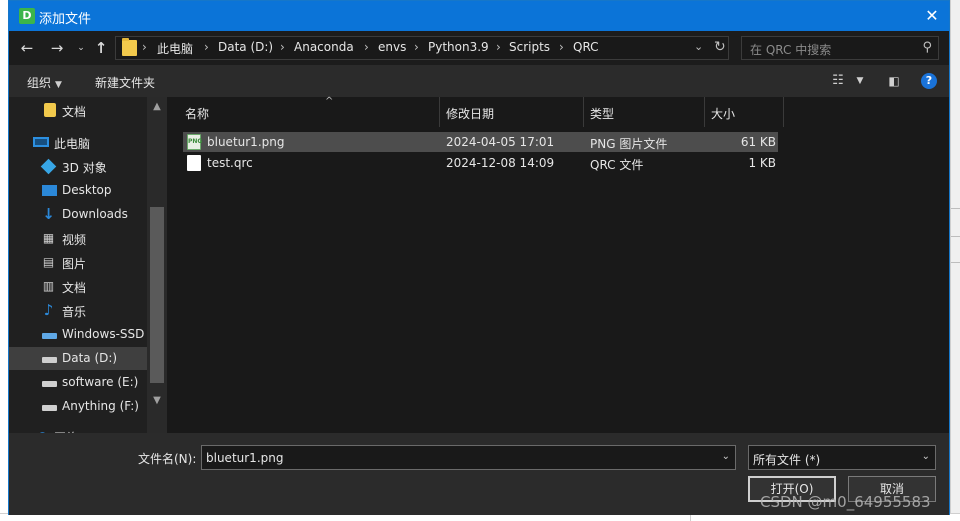 The image size is (960, 521). Describe the element at coordinates (845, 502) in the screenshot. I see `watermark: CSDN @m0_64955583` at that location.